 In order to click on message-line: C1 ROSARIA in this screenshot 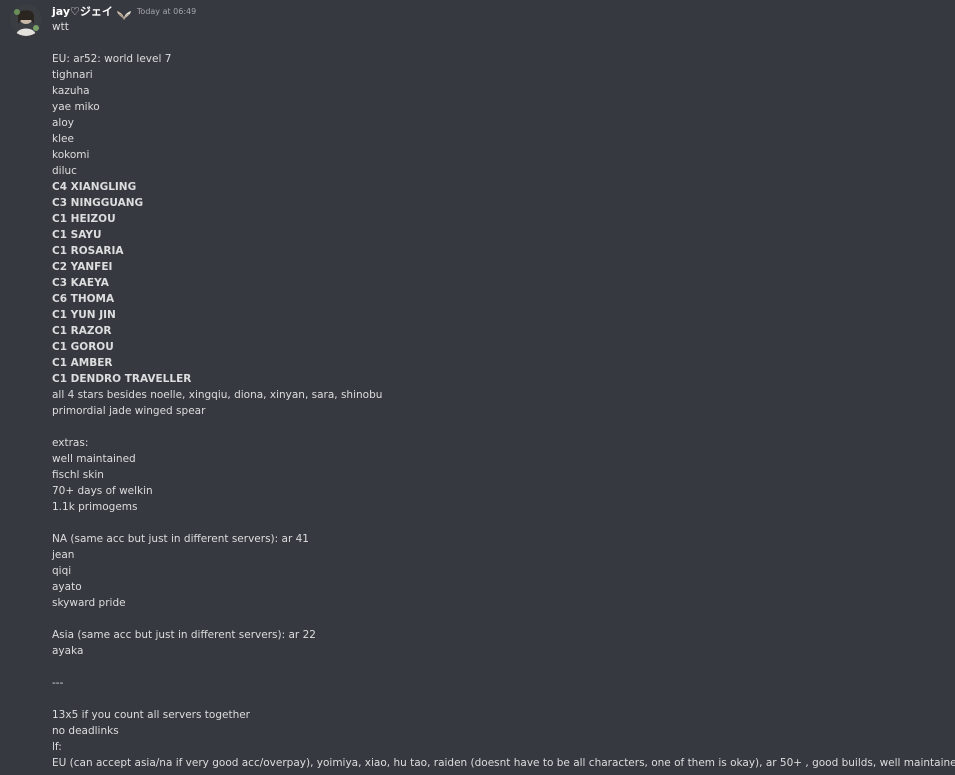, I will do `click(88, 251)`.